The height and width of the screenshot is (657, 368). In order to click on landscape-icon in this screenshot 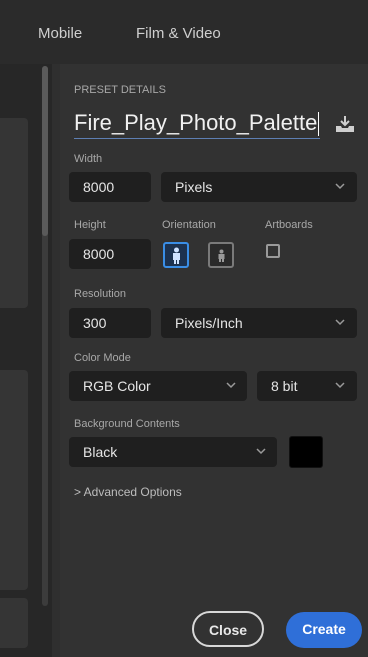, I will do `click(221, 255)`.